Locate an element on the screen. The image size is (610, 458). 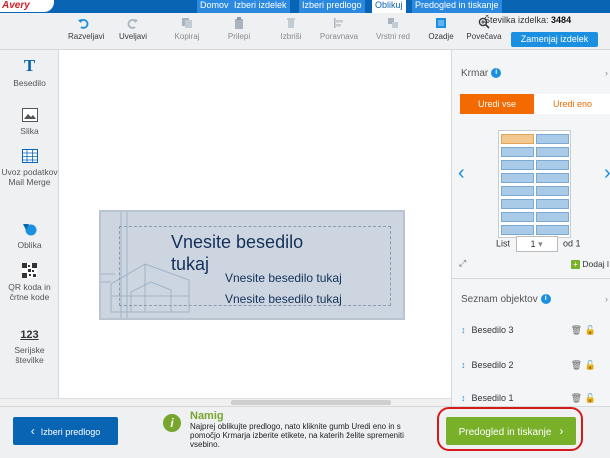
step-home: Domov is located at coordinates (214, 6).